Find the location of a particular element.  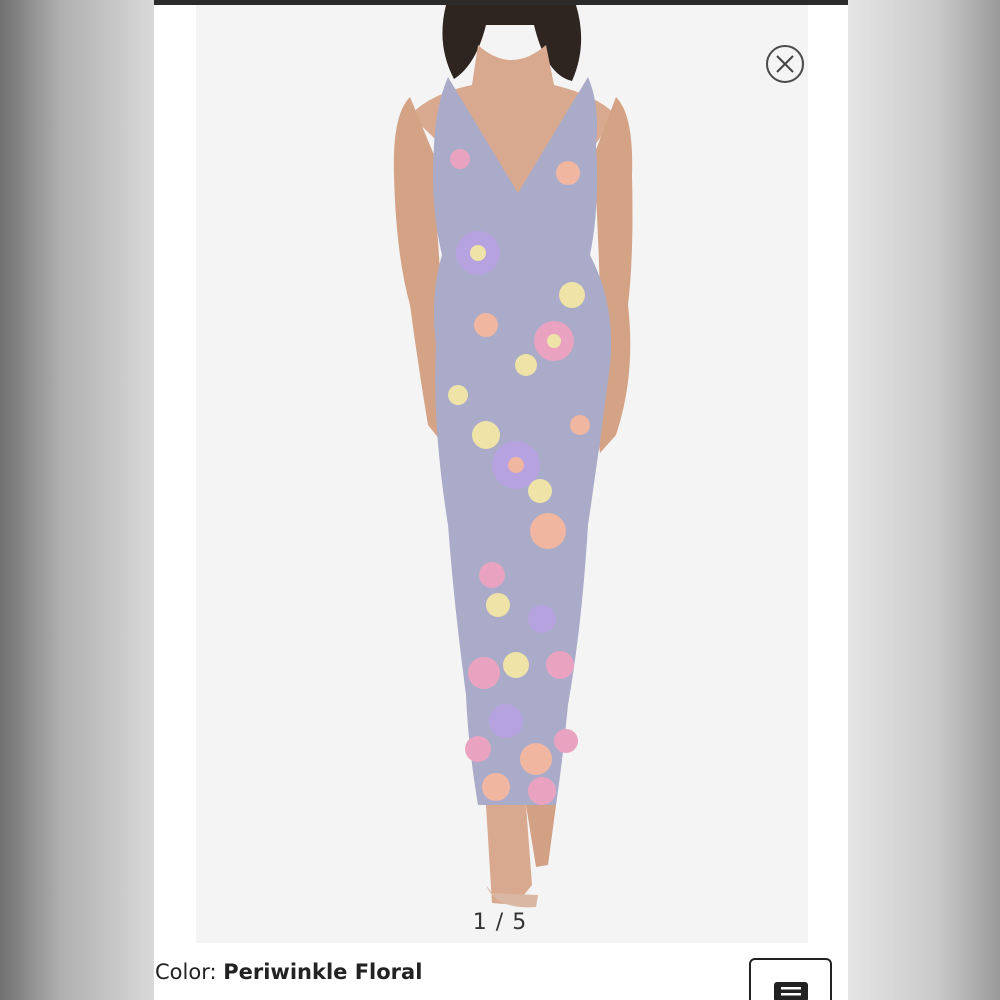

close-icon is located at coordinates (785, 64).